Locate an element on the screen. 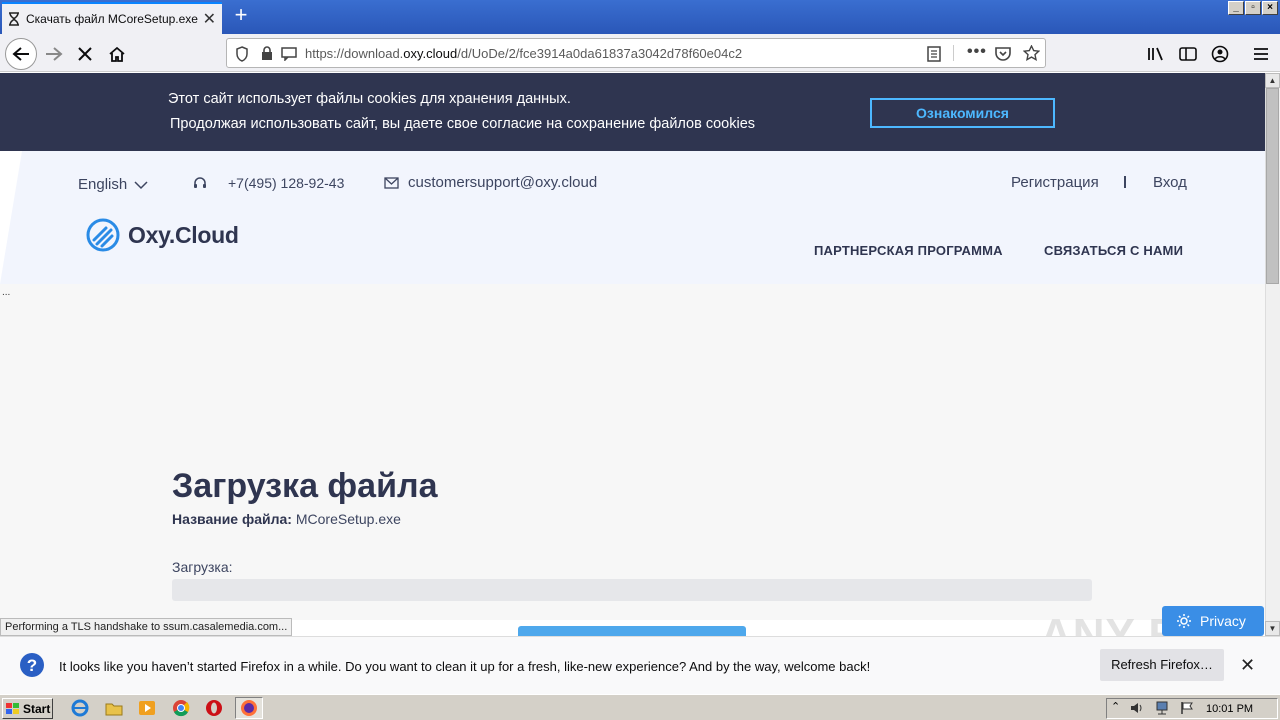 The image size is (1280, 720). media-player-icon is located at coordinates (147, 708).